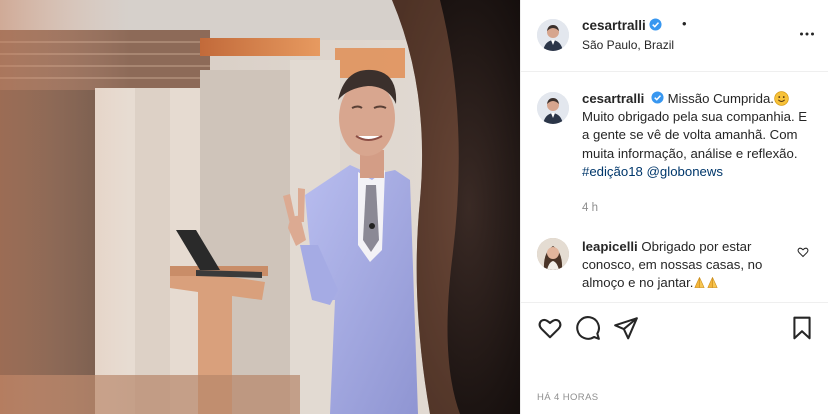 Image resolution: width=828 pixels, height=414 pixels. Describe the element at coordinates (612, 171) in the screenshot. I see `caption-hashtag: #edição18` at that location.